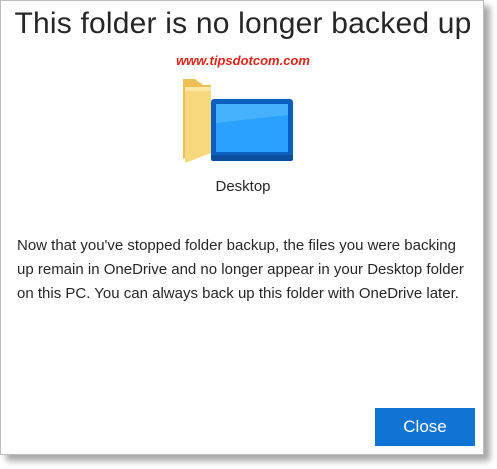  I want to click on folder-name-label: Desktop, so click(243, 186).